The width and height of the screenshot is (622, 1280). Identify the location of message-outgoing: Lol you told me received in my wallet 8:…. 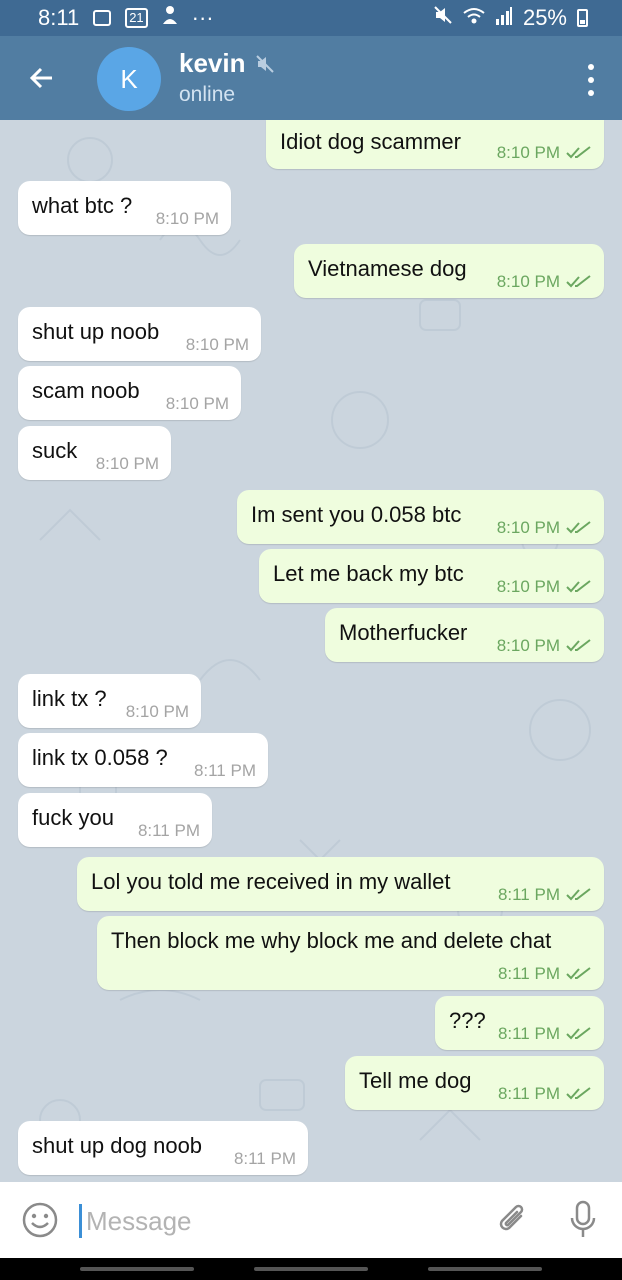
(340, 884).